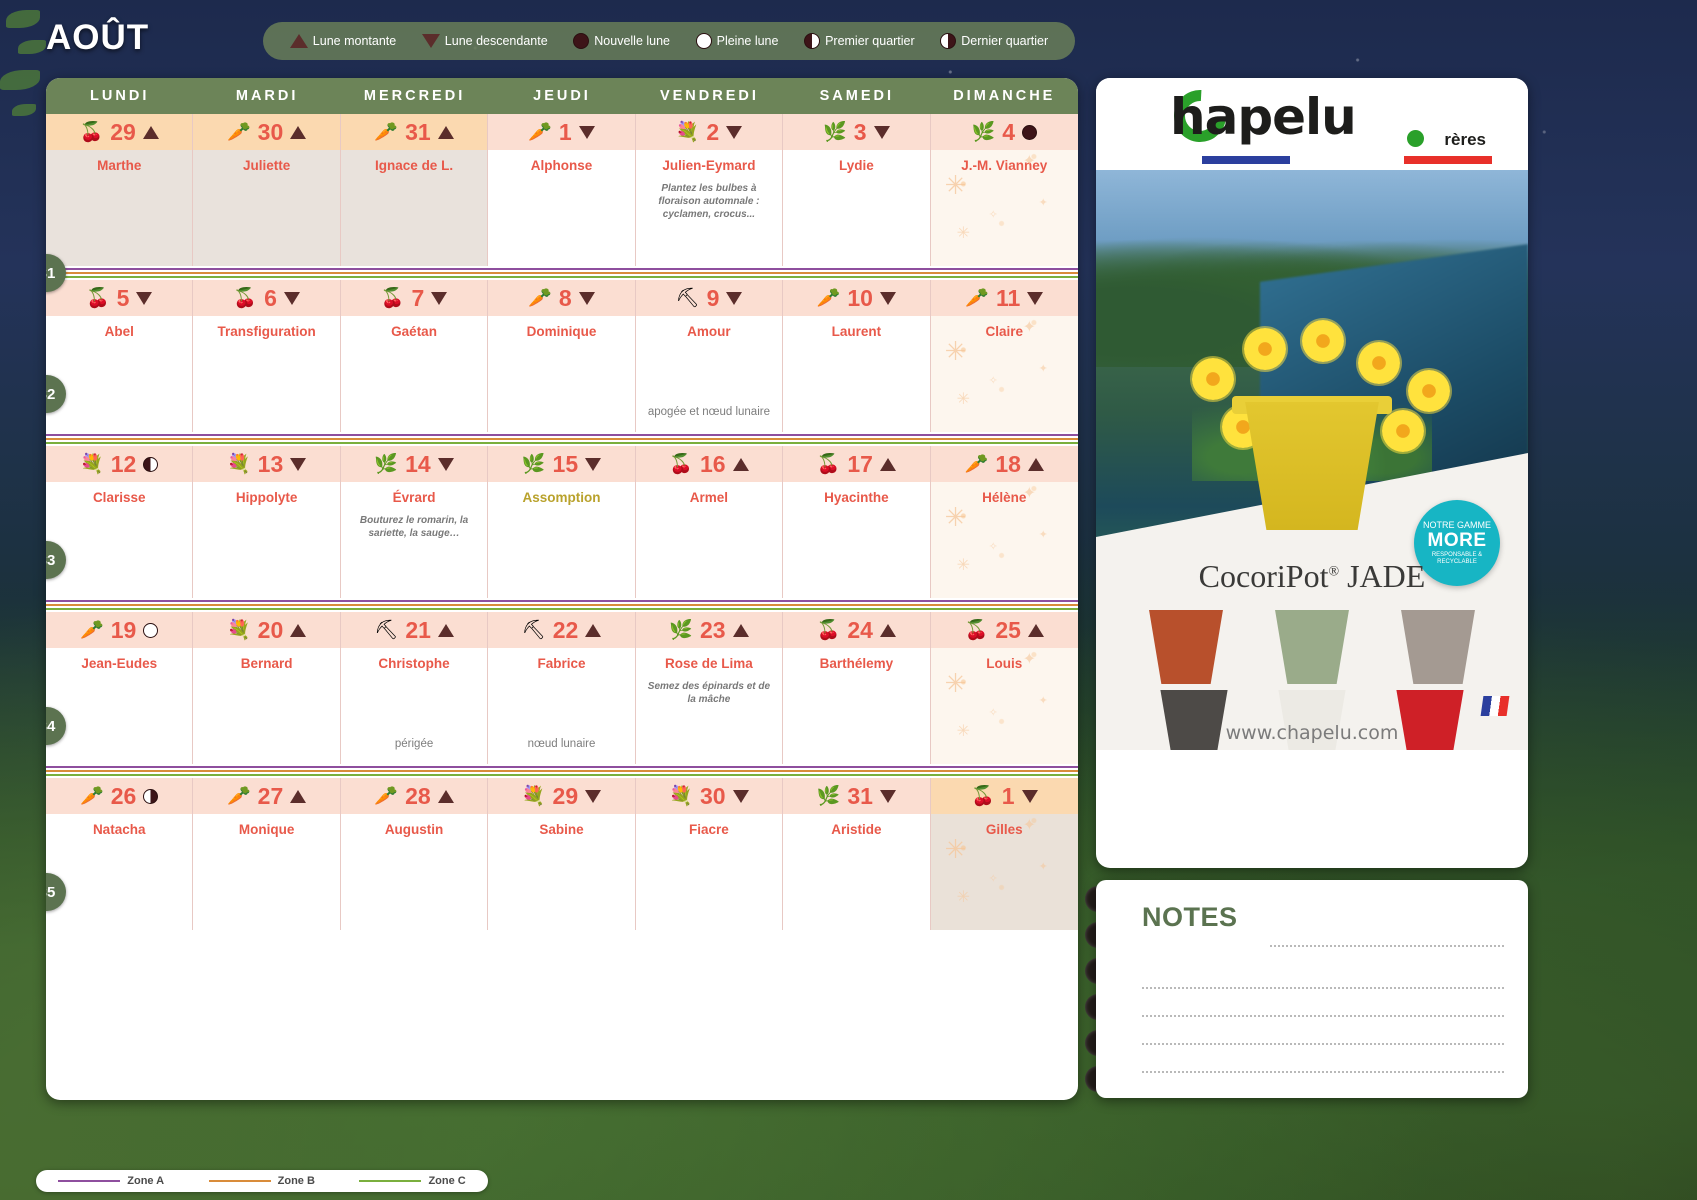  I want to click on day-header: 💐 13, so click(266, 464).